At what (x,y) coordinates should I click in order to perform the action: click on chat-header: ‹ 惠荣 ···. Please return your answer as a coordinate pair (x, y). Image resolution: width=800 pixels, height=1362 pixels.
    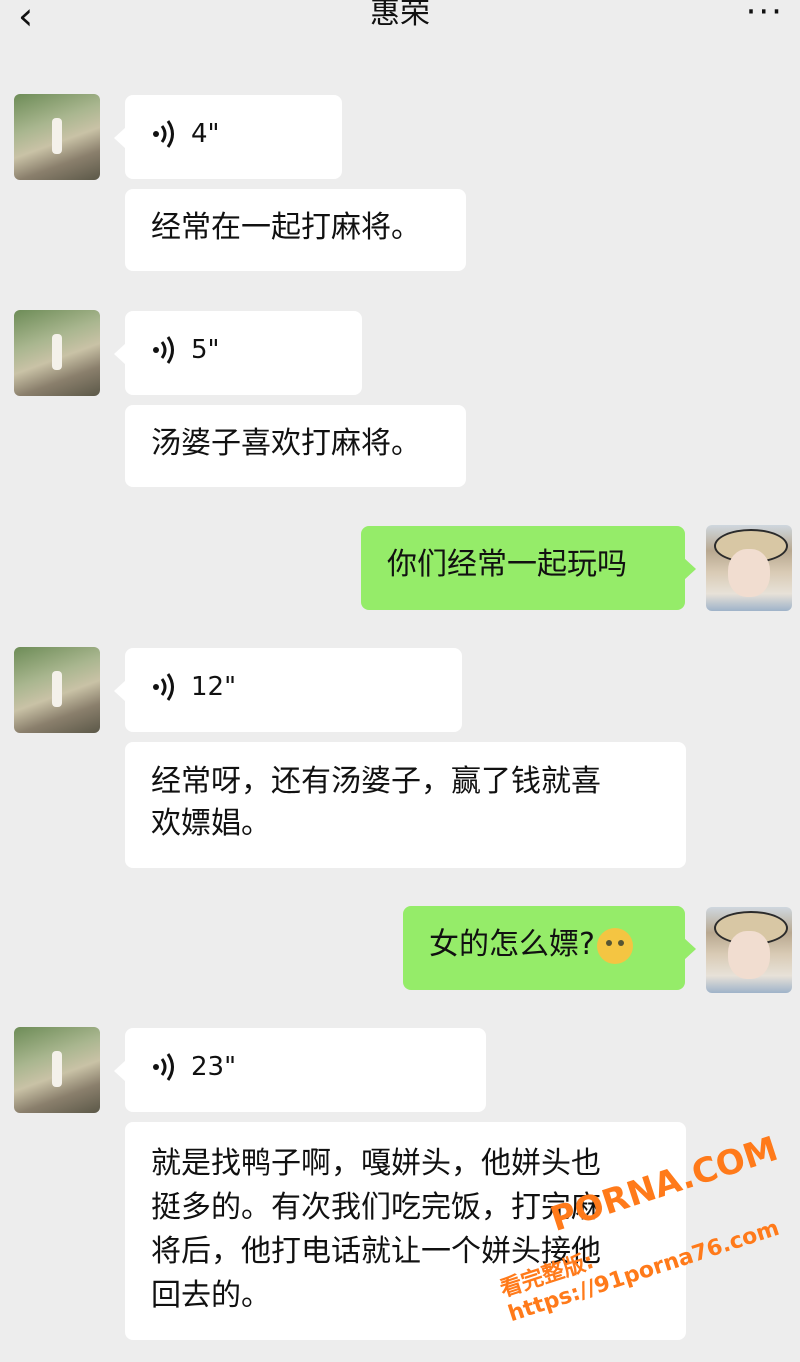
    Looking at the image, I should click on (400, 26).